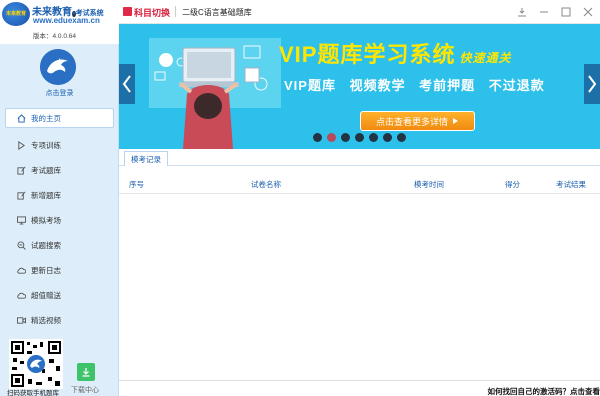  What do you see at coordinates (46, 245) in the screenshot?
I see `sidebar-item-label: 试题搜索` at bounding box center [46, 245].